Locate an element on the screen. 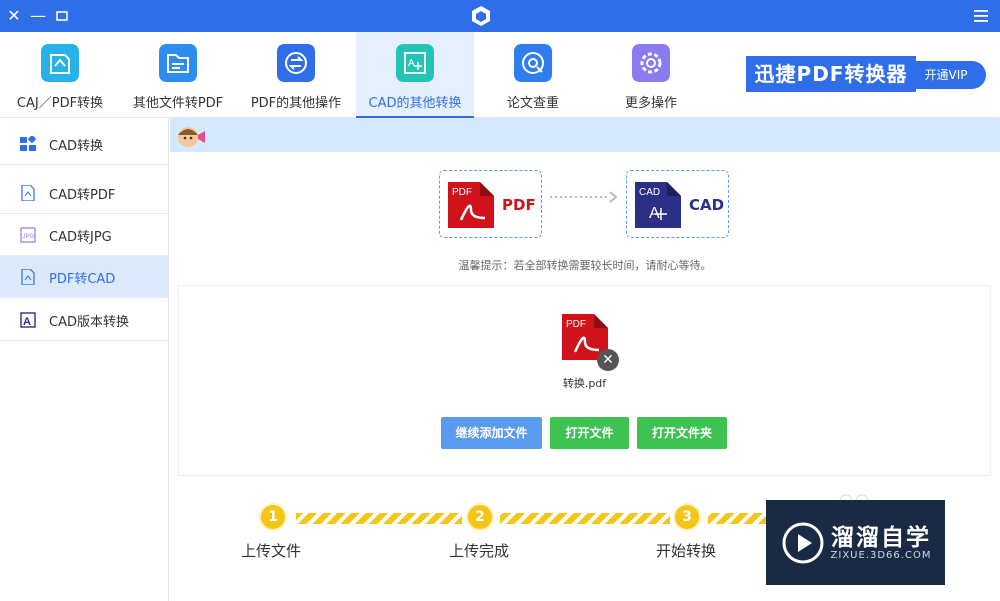 Image resolution: width=1000 pixels, height=601 pixels. file-to-pdf-icon is located at coordinates (178, 63).